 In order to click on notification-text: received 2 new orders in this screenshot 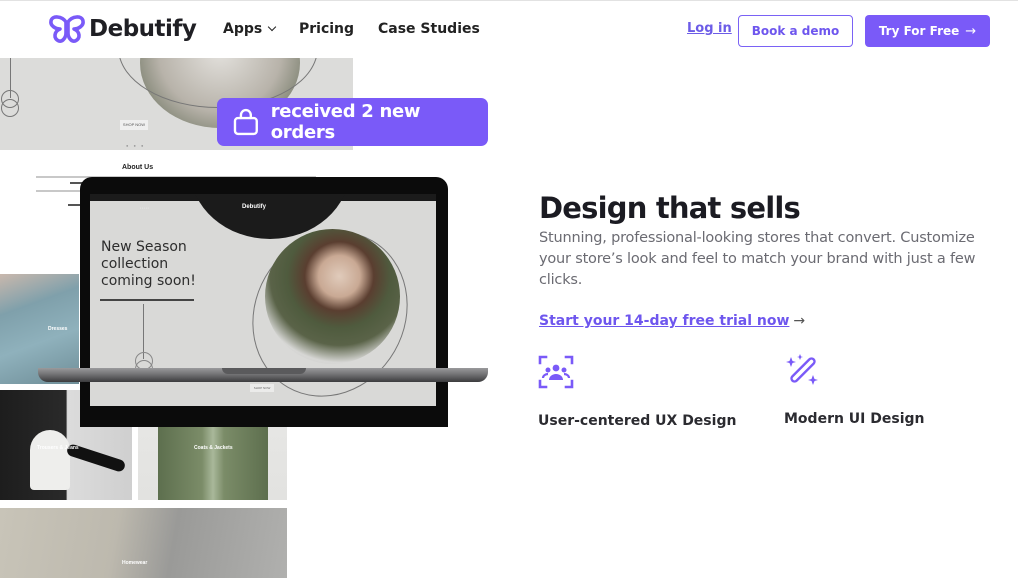, I will do `click(345, 122)`.